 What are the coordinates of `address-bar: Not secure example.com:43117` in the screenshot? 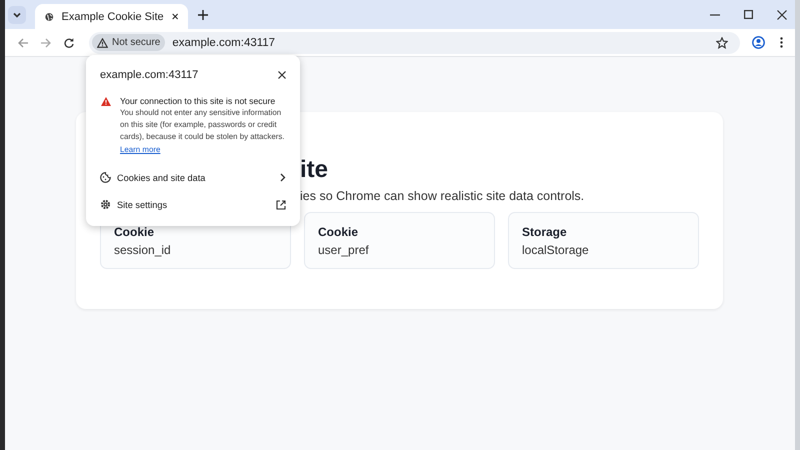 It's located at (414, 43).